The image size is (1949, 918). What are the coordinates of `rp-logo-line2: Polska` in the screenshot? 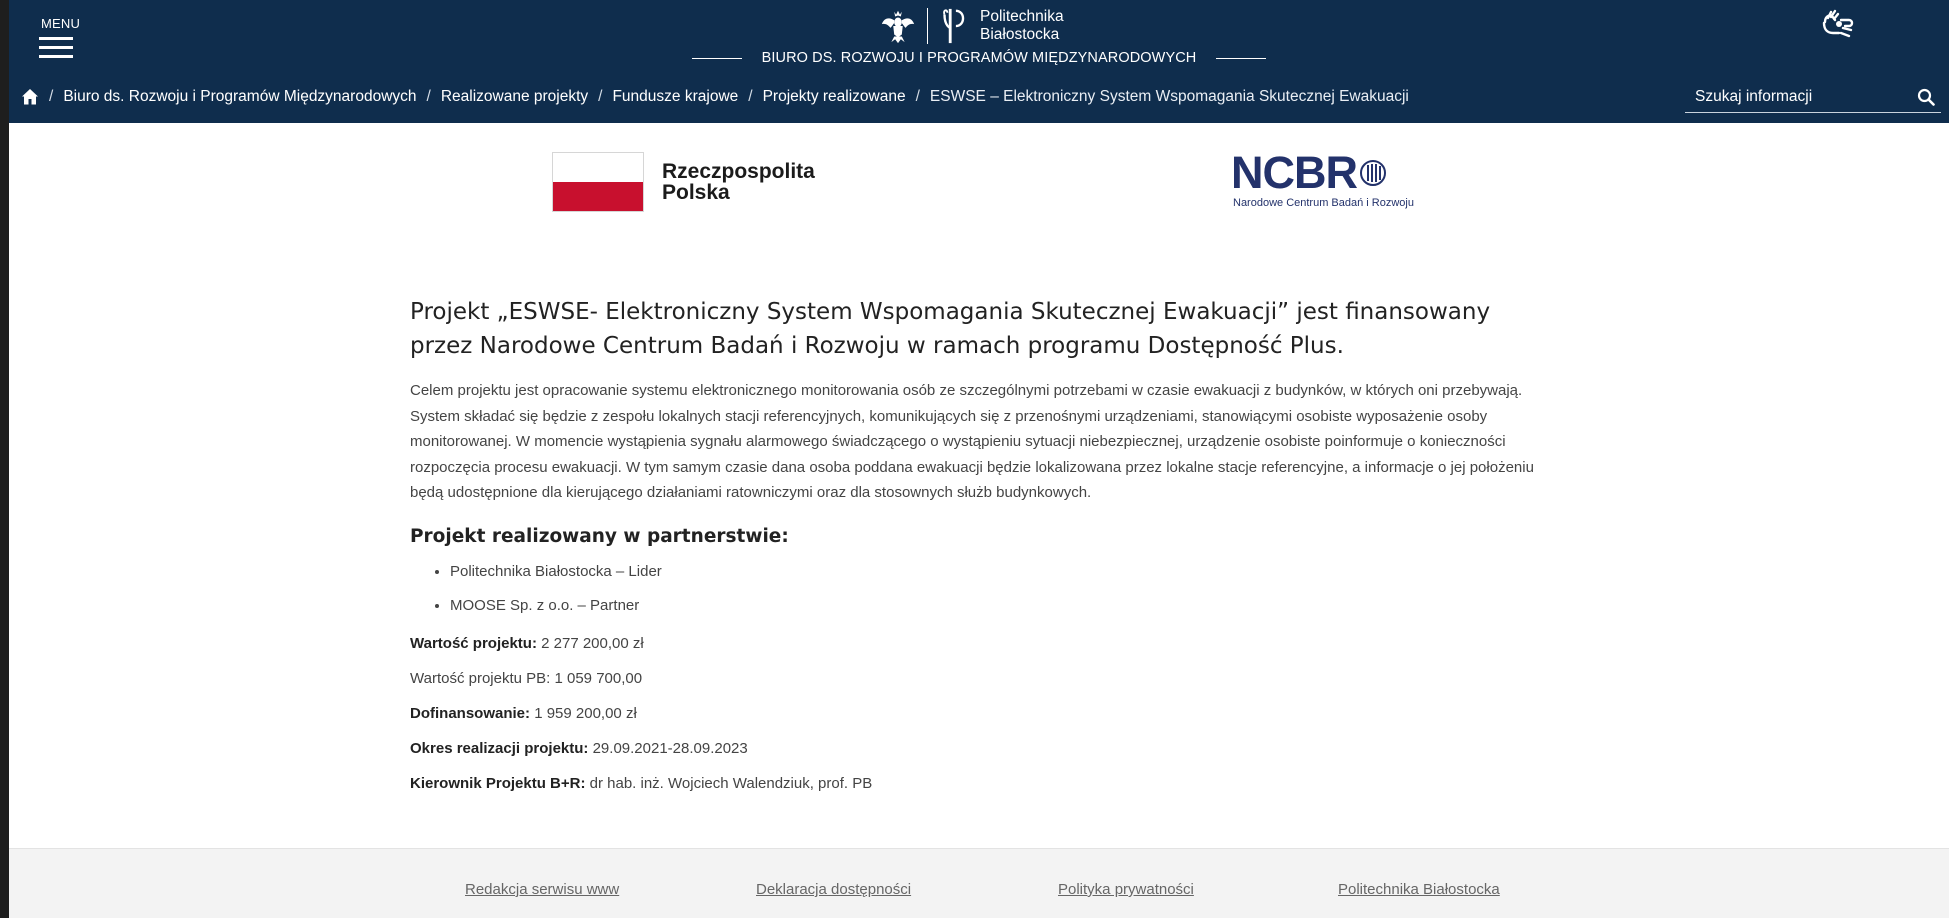 It's located at (696, 192).